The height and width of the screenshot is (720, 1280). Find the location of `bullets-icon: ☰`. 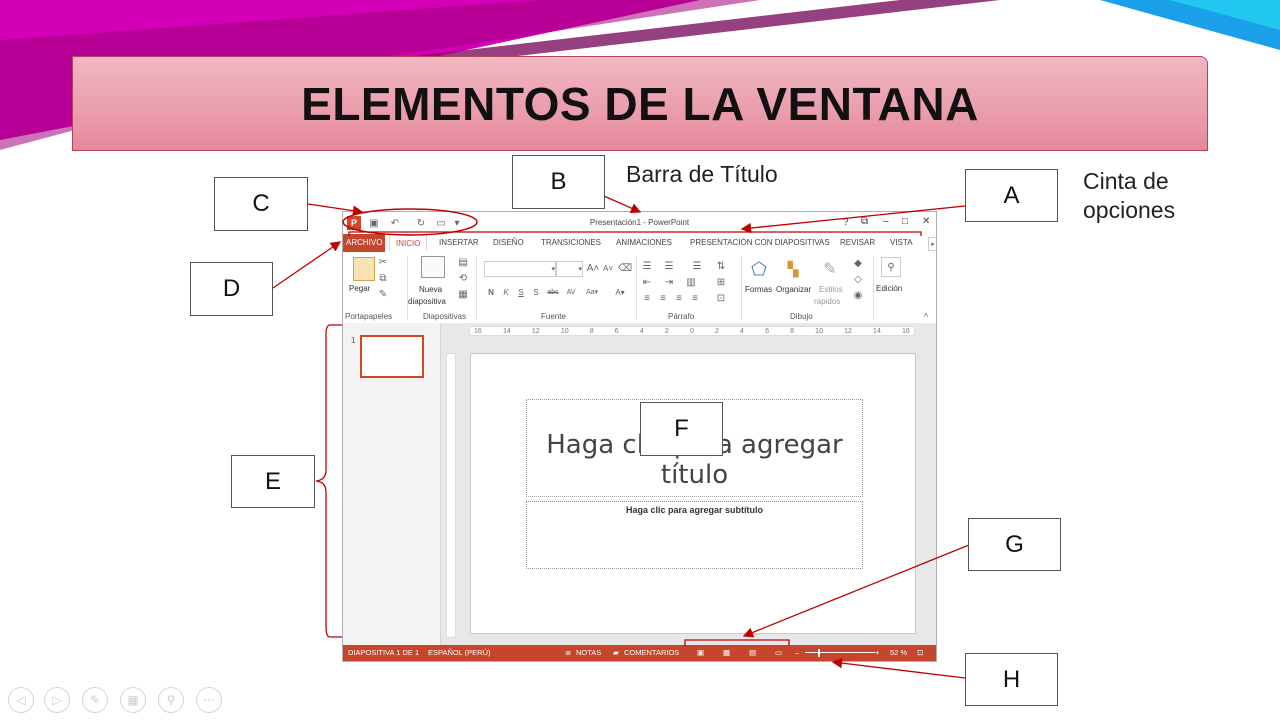

bullets-icon: ☰ is located at coordinates (647, 266).